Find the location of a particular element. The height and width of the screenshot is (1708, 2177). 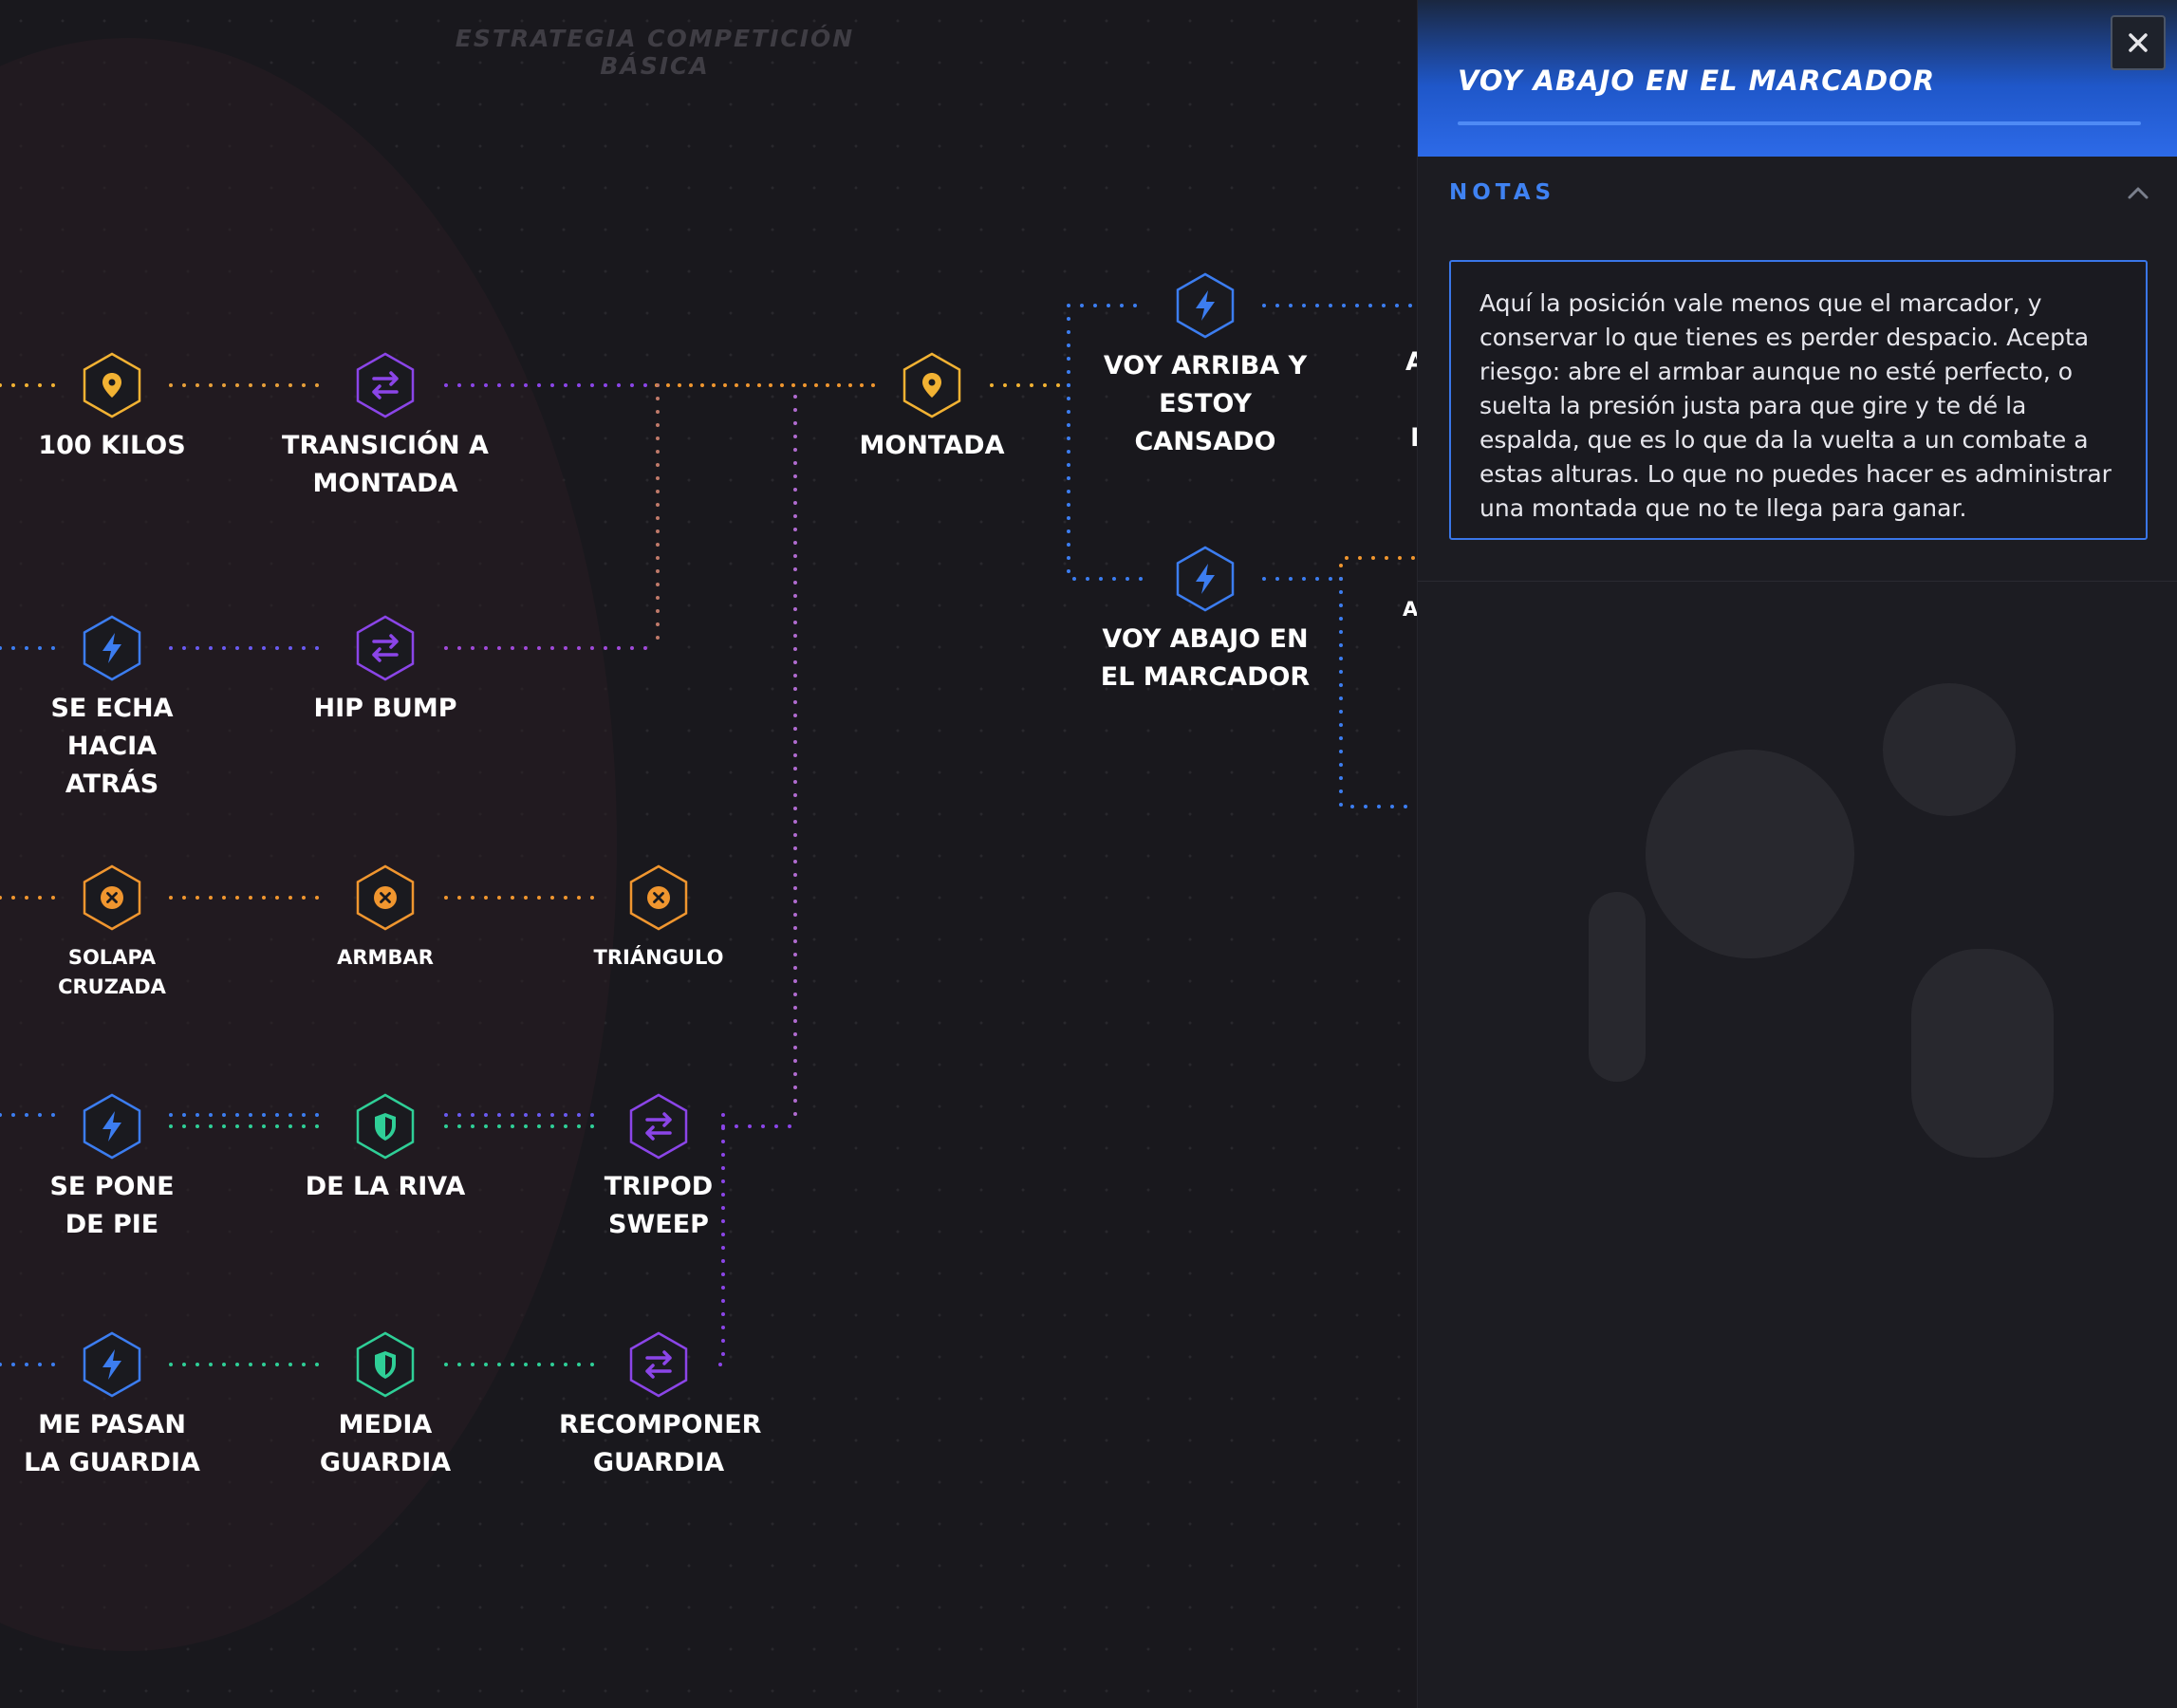

divider is located at coordinates (1798, 581).